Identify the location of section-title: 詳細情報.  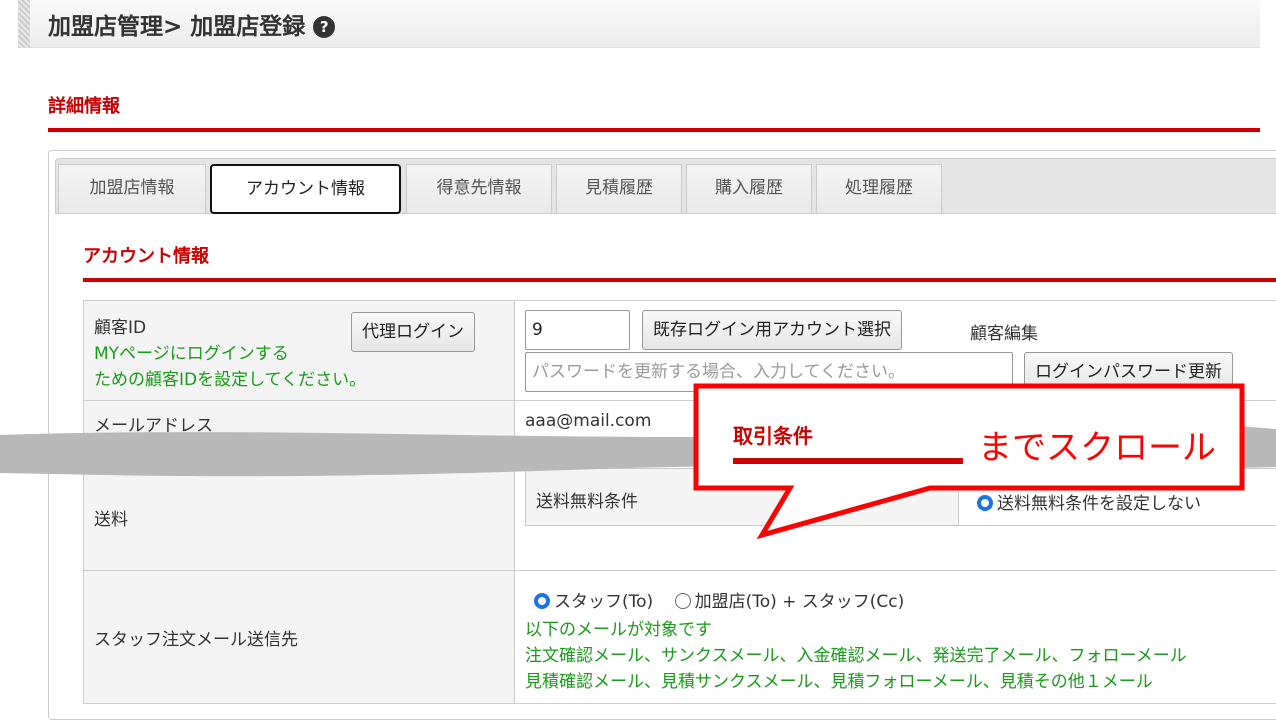
(84, 106).